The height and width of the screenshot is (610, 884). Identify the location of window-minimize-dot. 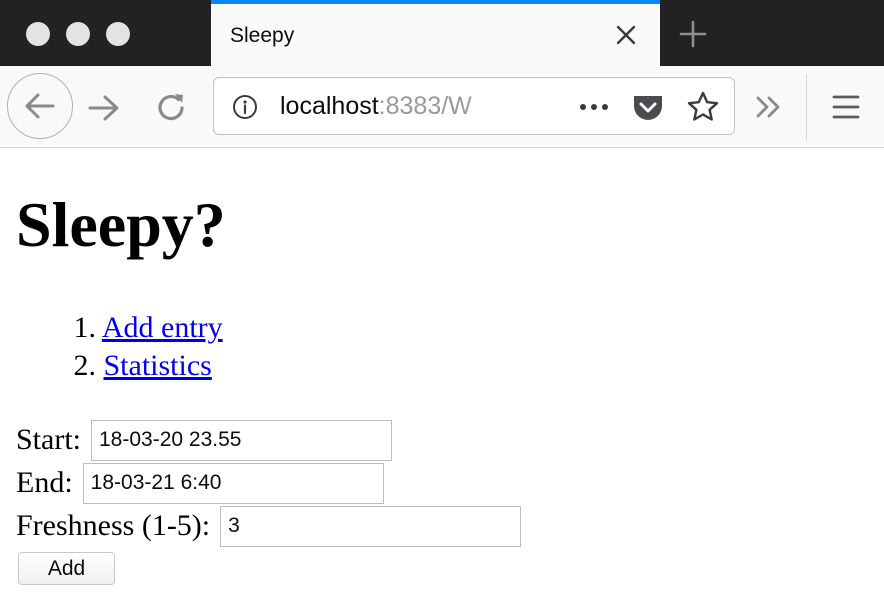
(78, 34).